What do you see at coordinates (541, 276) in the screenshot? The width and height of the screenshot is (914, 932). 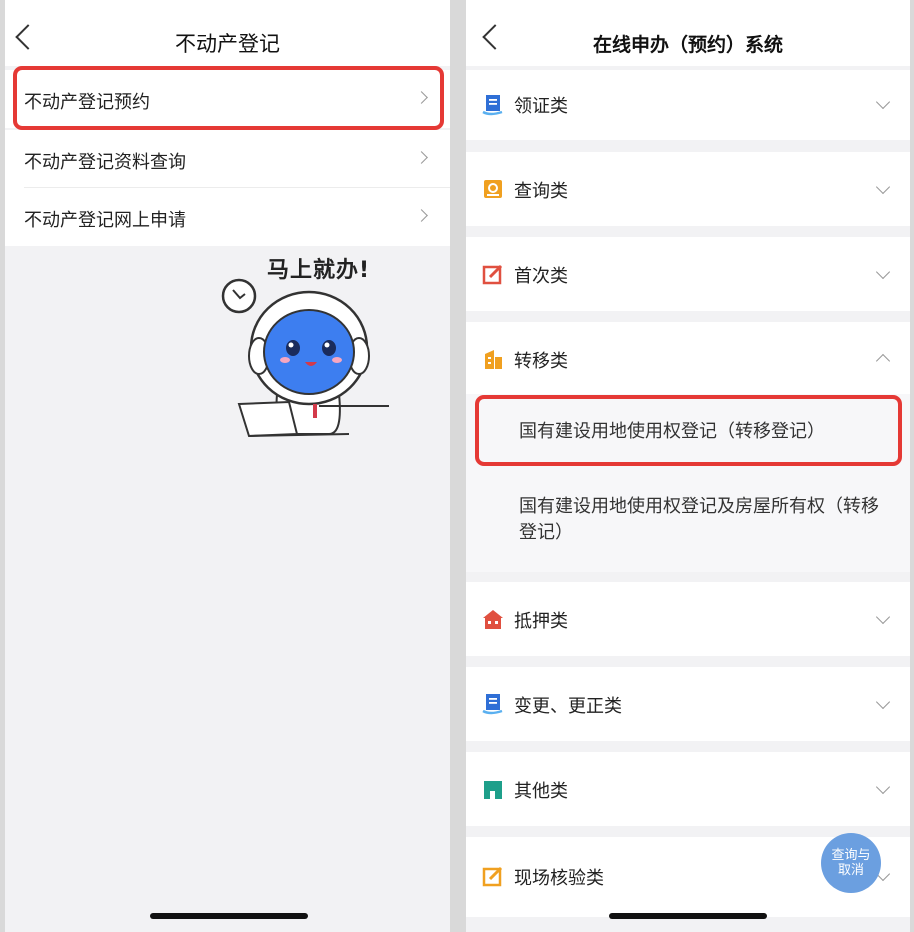 I see `section-label: 首次类` at bounding box center [541, 276].